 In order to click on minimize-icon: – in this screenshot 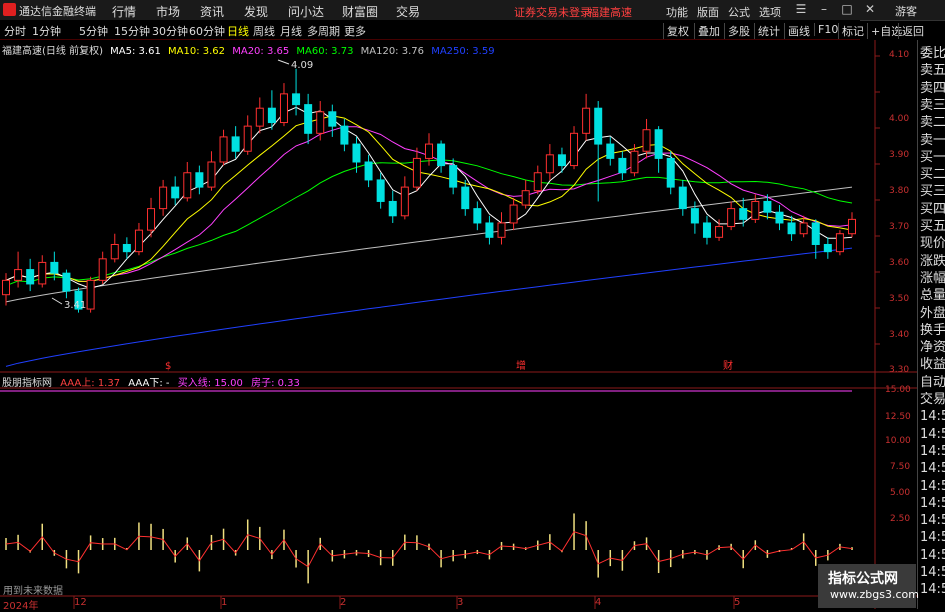, I will do `click(824, 9)`.